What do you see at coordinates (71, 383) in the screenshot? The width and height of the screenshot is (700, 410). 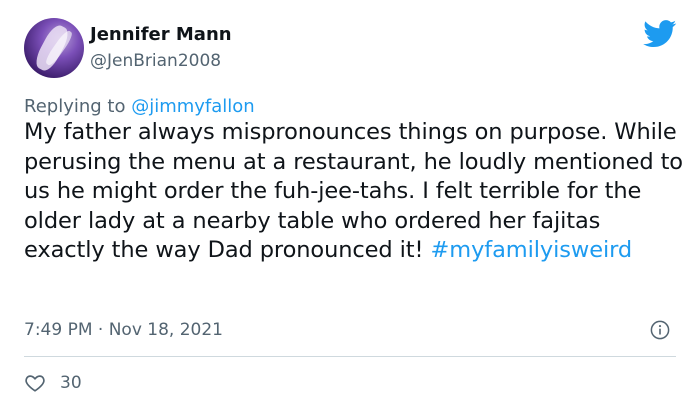 I see `like-count: 30` at bounding box center [71, 383].